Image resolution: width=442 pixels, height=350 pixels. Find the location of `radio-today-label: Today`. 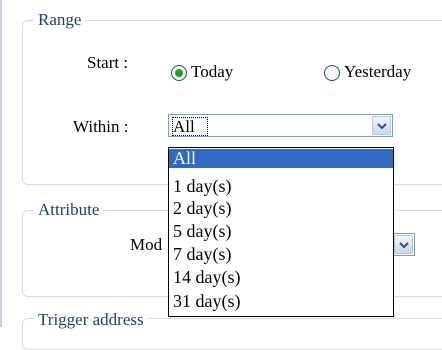

radio-today-label: Today is located at coordinates (212, 72).